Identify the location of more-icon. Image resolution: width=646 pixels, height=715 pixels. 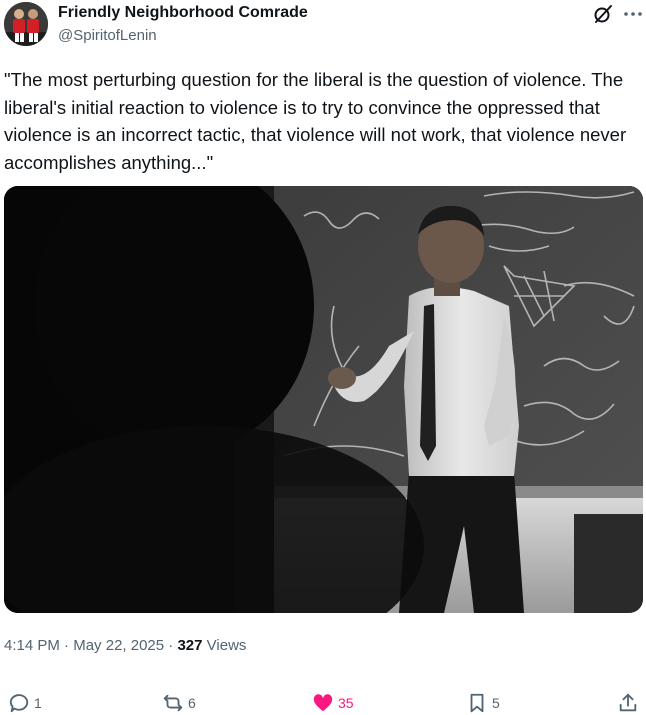
(633, 14).